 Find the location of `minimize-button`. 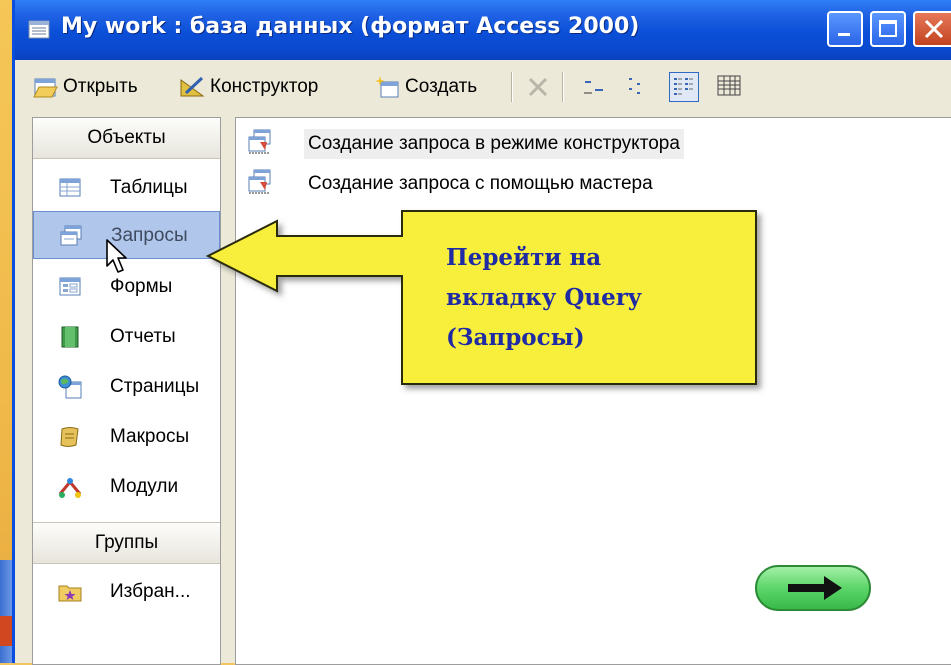

minimize-button is located at coordinates (845, 29).